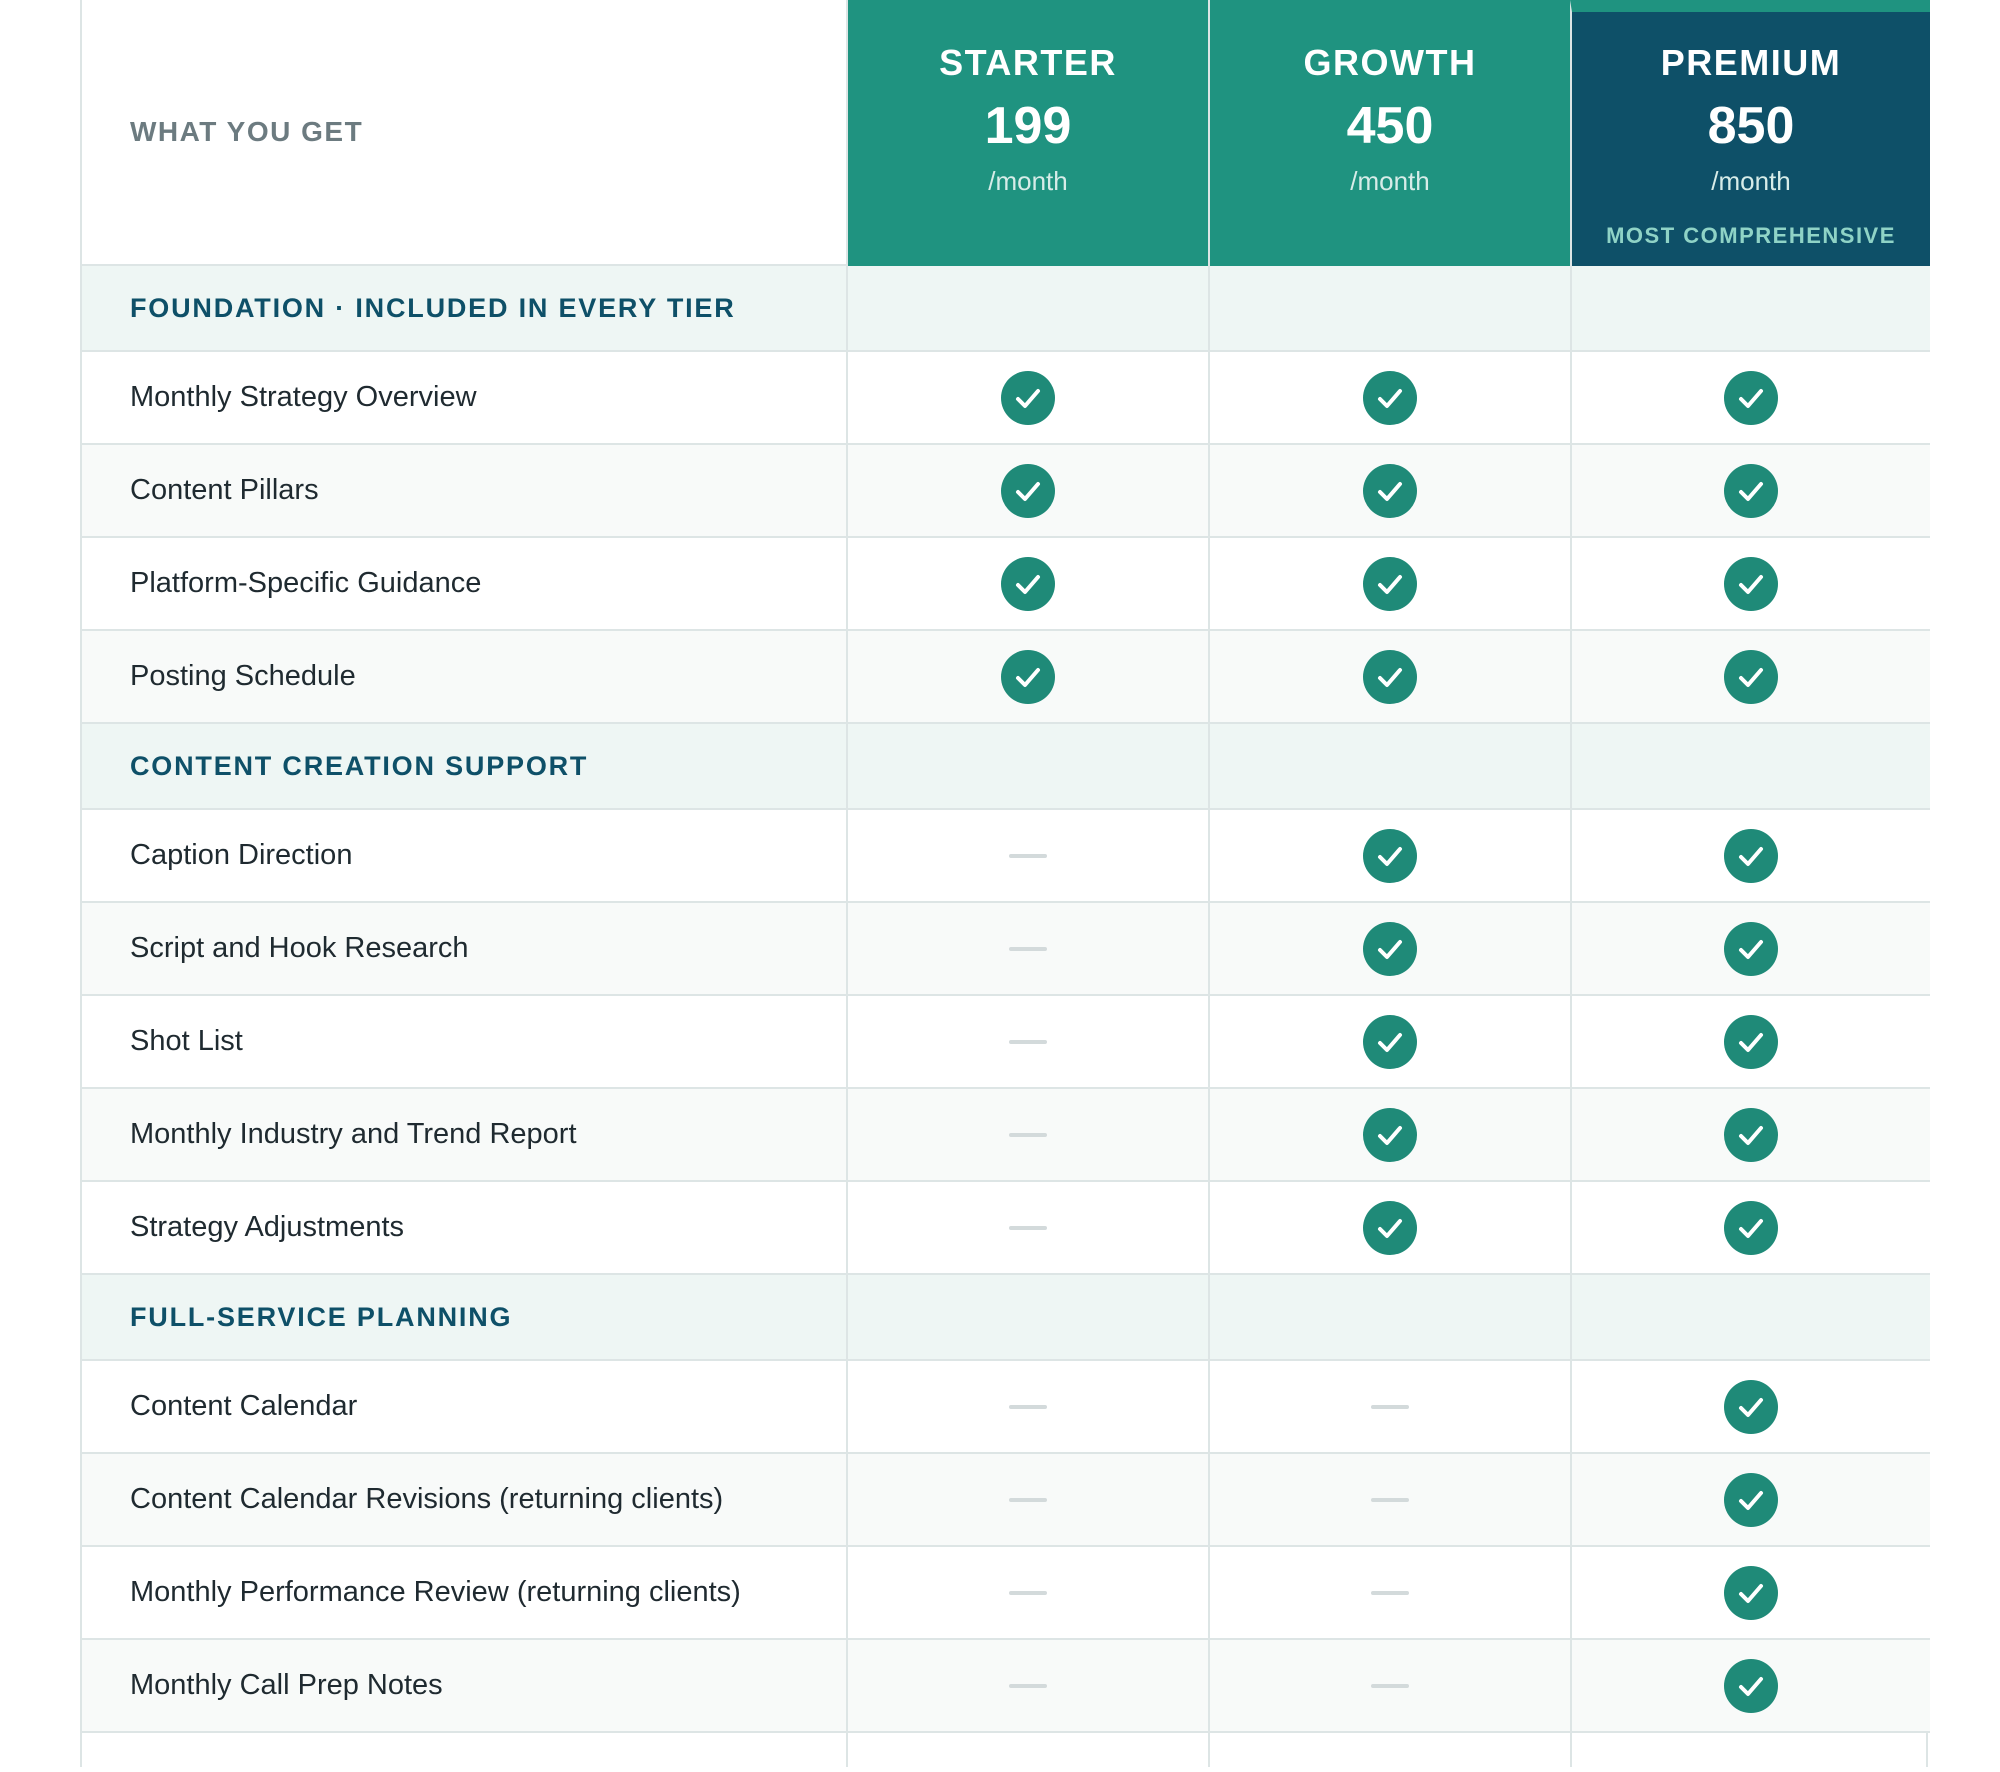 Image resolution: width=2000 pixels, height=1772 pixels. What do you see at coordinates (1751, 62) in the screenshot?
I see `tier-name: PREMIUM` at bounding box center [1751, 62].